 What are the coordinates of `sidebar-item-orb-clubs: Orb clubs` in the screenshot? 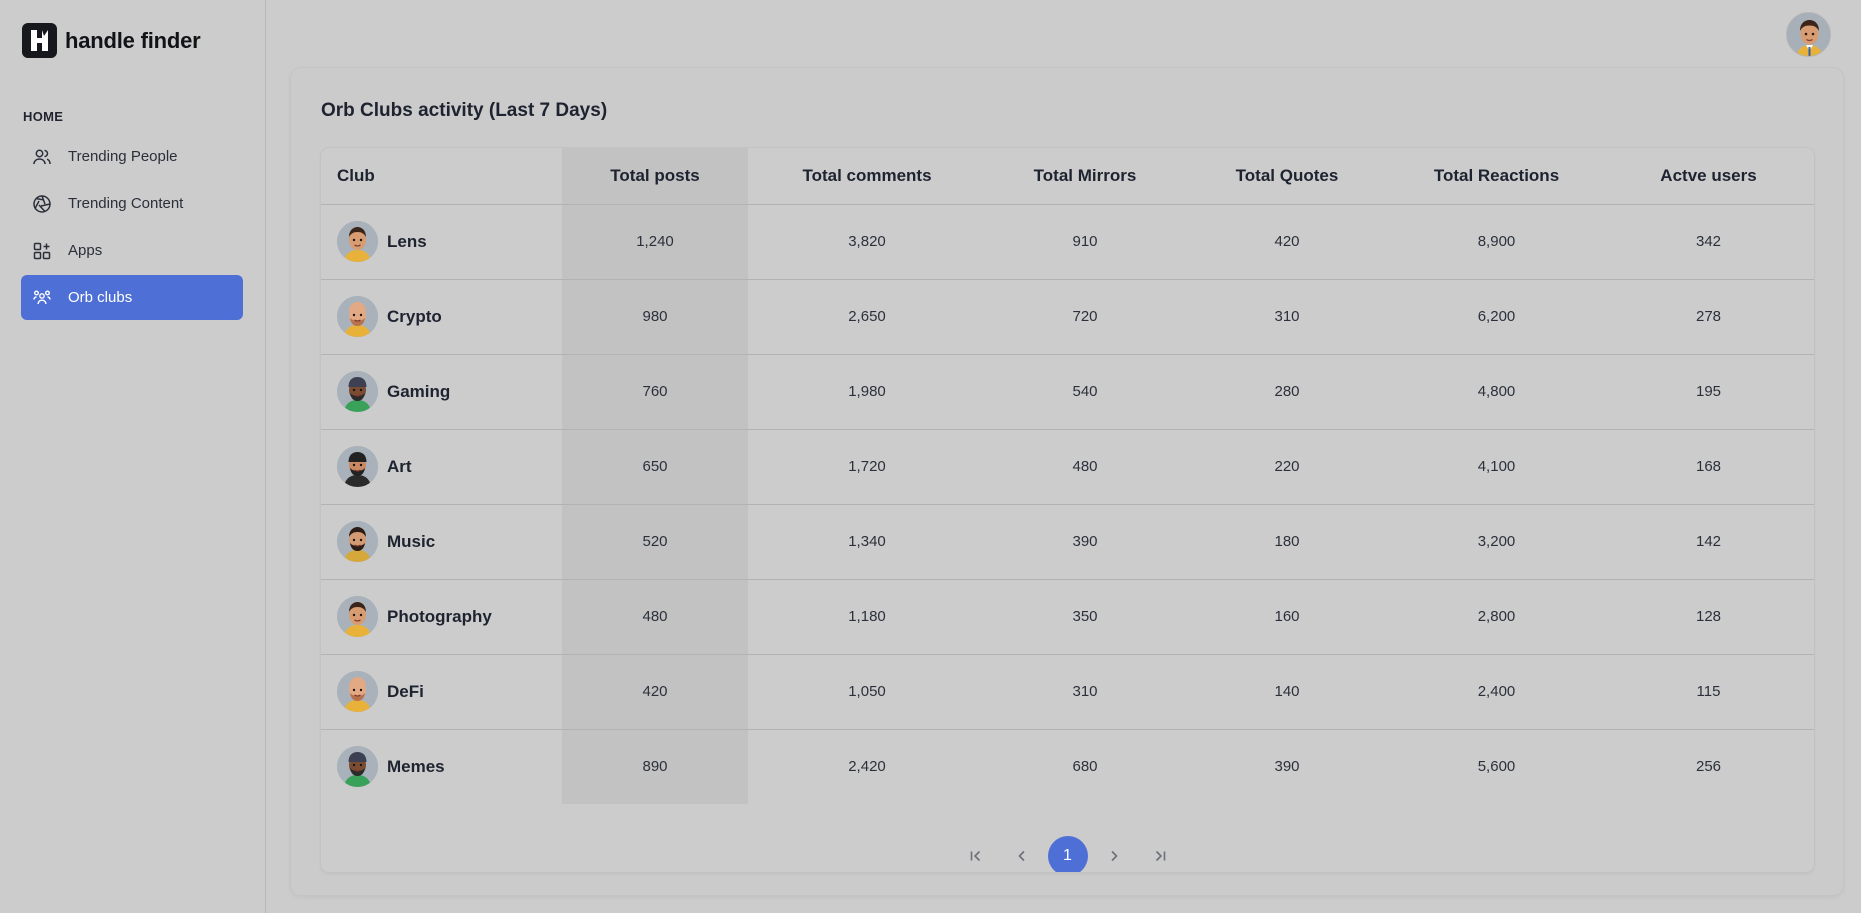 It's located at (132, 297).